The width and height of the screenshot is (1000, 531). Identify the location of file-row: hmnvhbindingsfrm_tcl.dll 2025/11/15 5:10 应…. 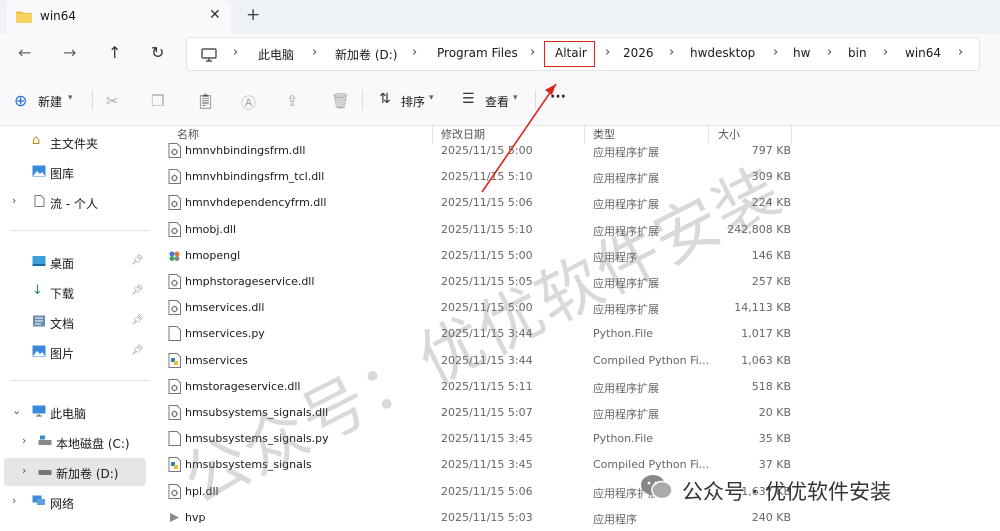
(580, 177).